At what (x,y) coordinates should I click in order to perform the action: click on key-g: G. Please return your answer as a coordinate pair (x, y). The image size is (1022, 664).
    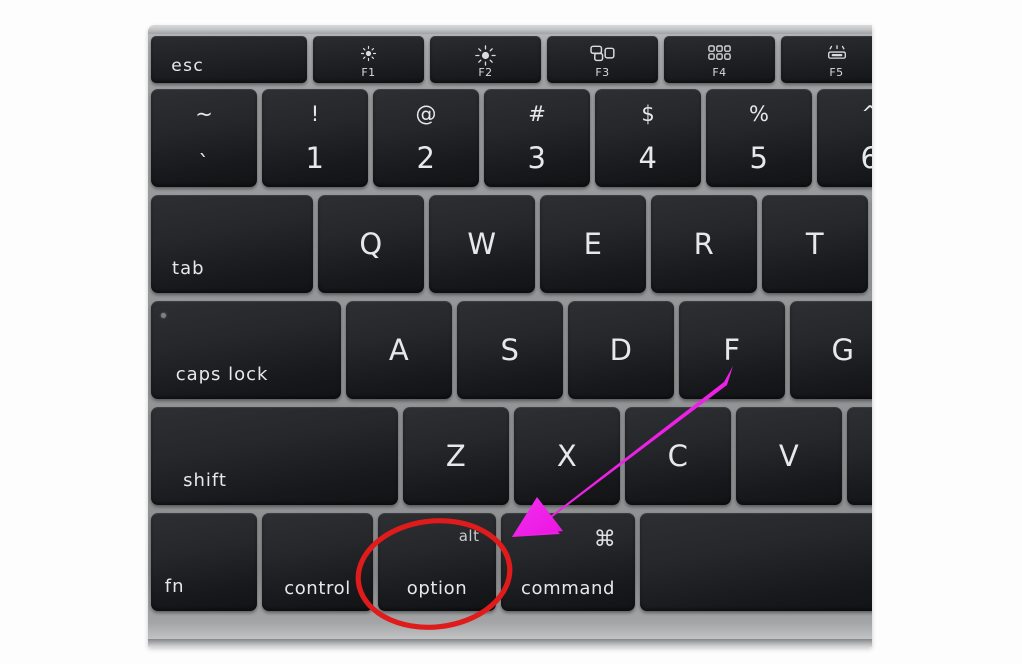
    Looking at the image, I should click on (831, 350).